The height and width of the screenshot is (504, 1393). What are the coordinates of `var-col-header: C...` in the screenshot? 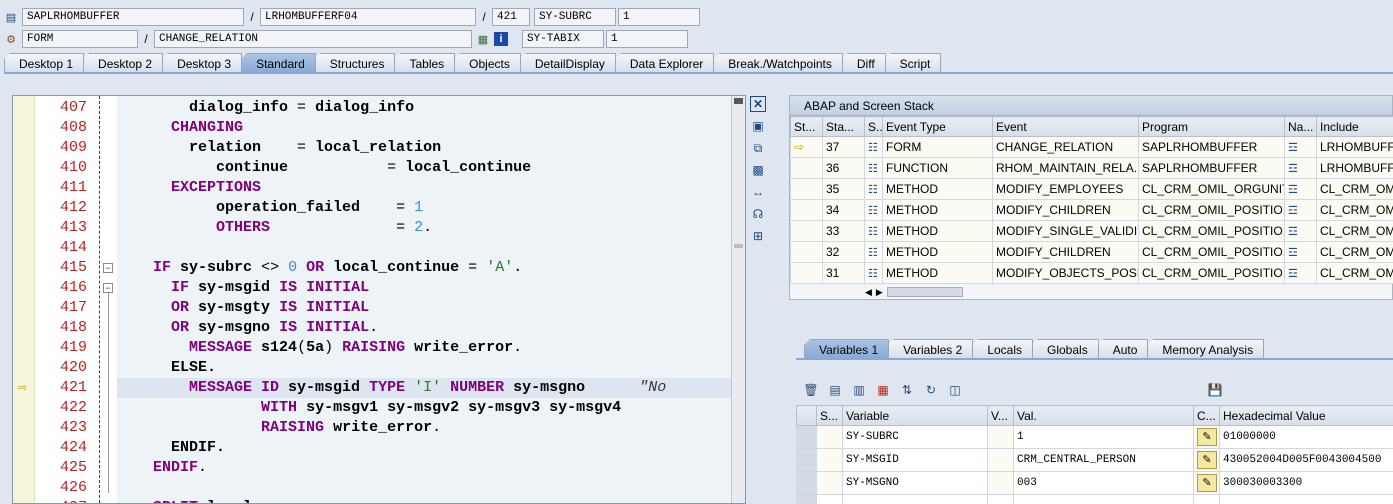 It's located at (1206, 415).